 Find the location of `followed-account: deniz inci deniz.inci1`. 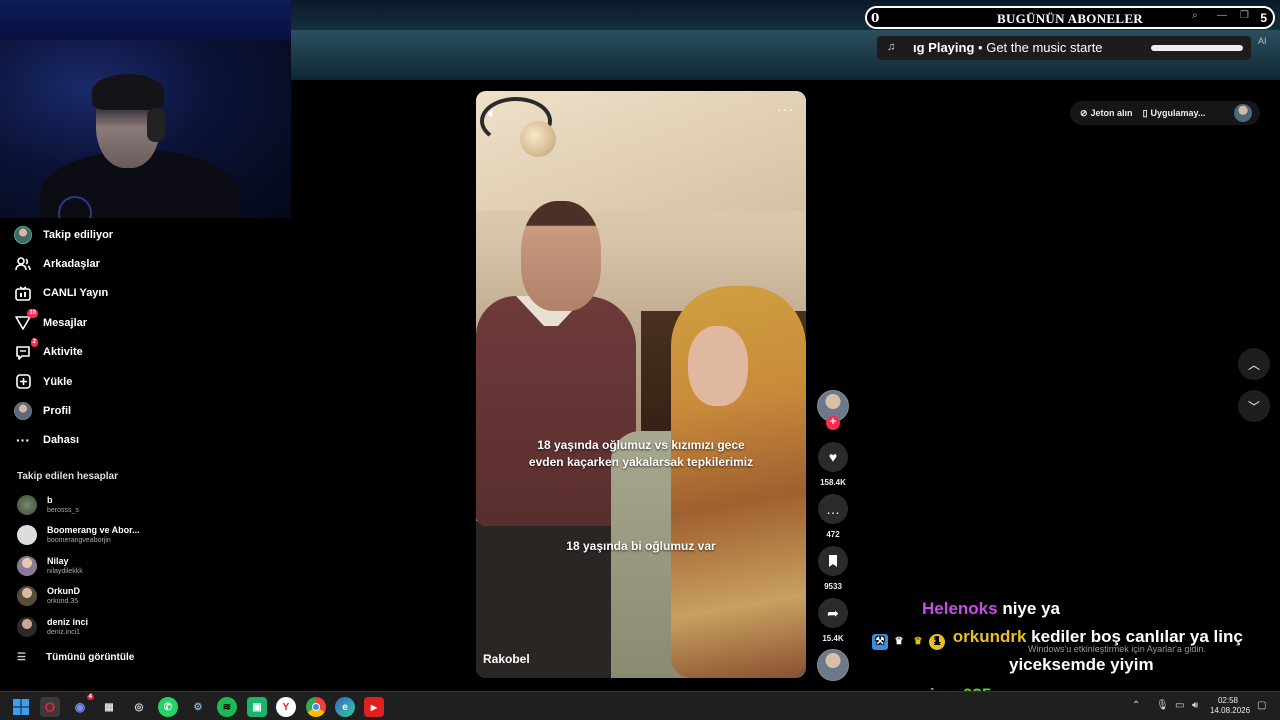

followed-account: deniz inci deniz.inci1 is located at coordinates (52, 627).